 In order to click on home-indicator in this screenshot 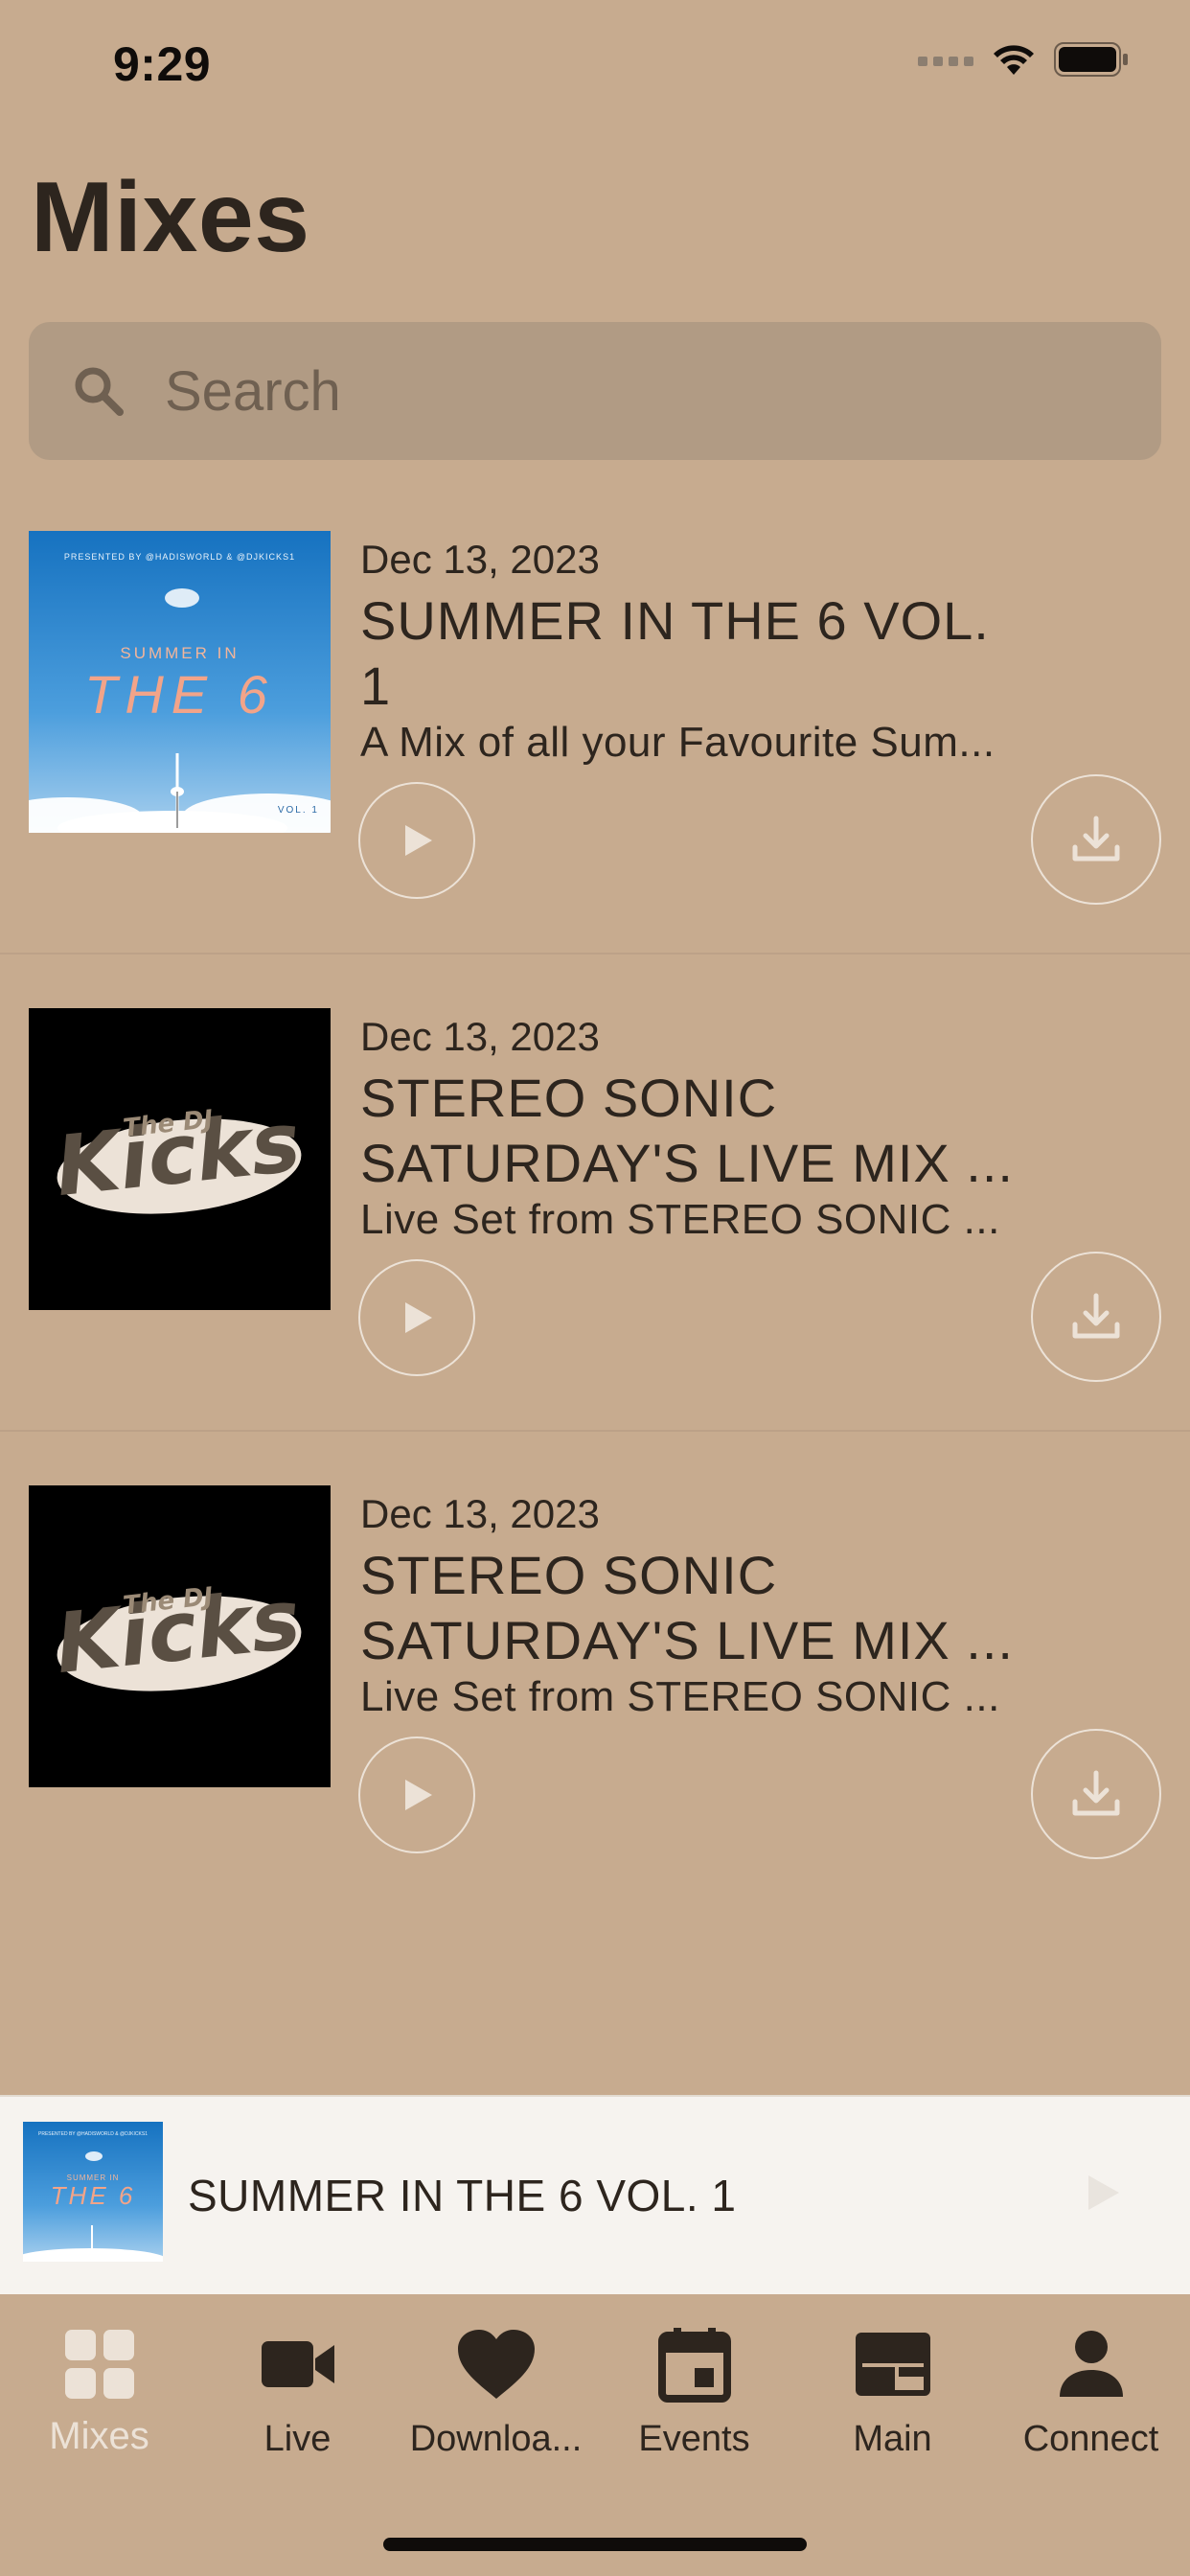, I will do `click(595, 2544)`.